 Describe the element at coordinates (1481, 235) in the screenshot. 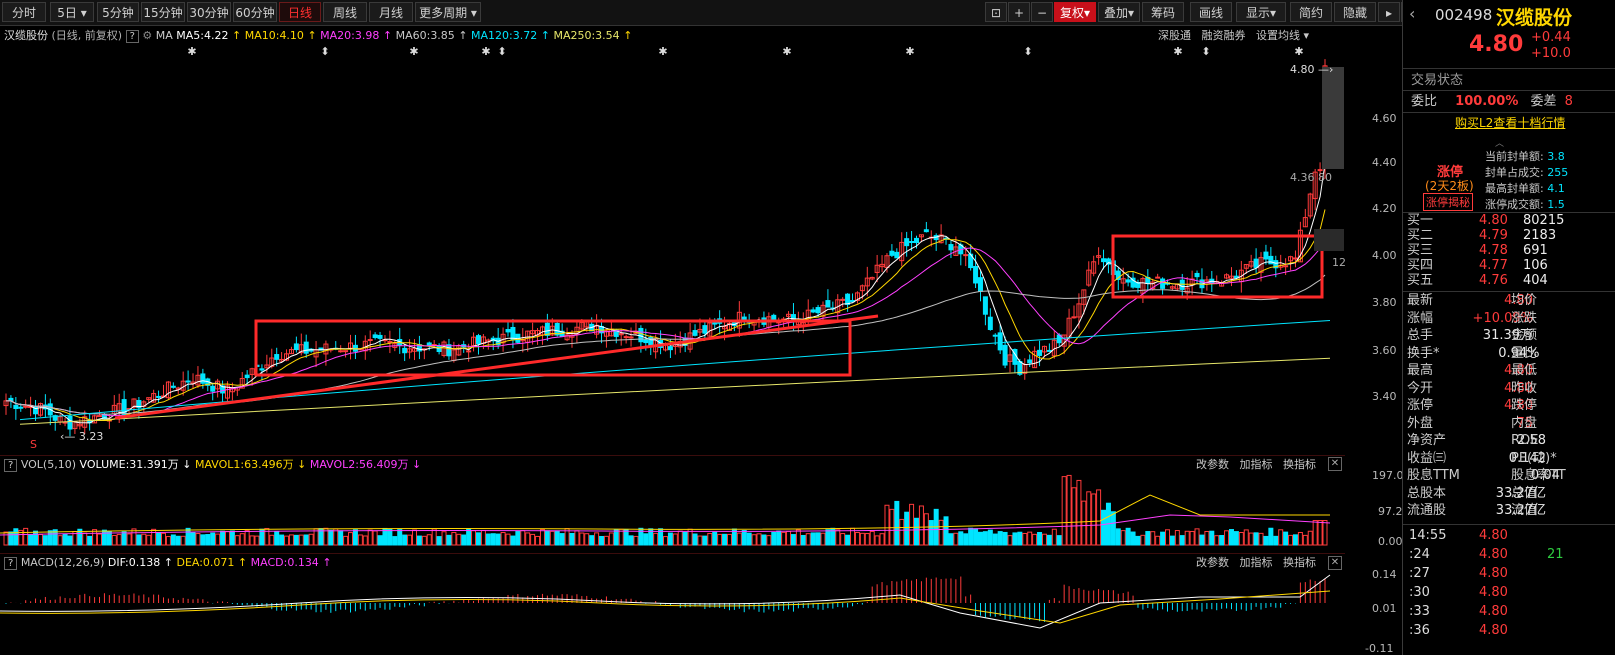

I see `bid-row: 买二 4.79 2183` at that location.